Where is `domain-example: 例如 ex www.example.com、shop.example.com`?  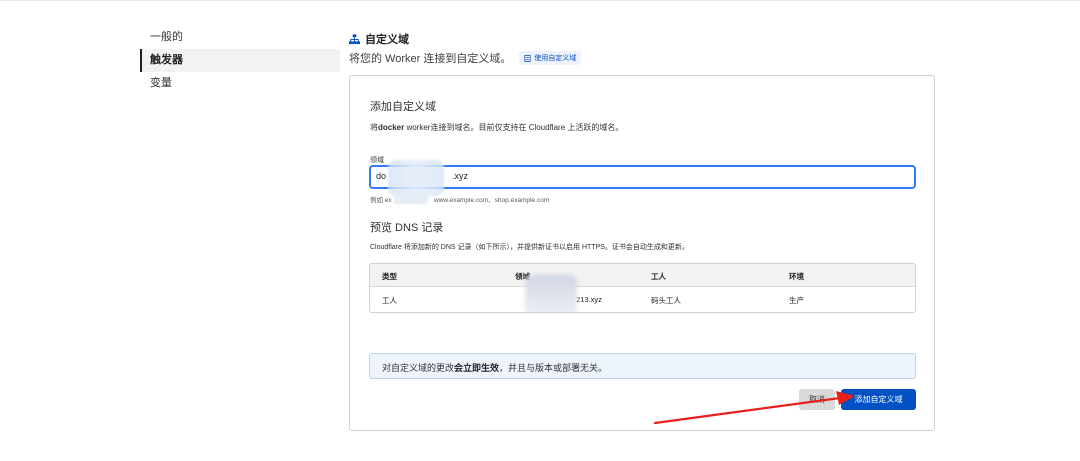
domain-example: 例如 ex www.example.com、shop.example.com is located at coordinates (459, 199).